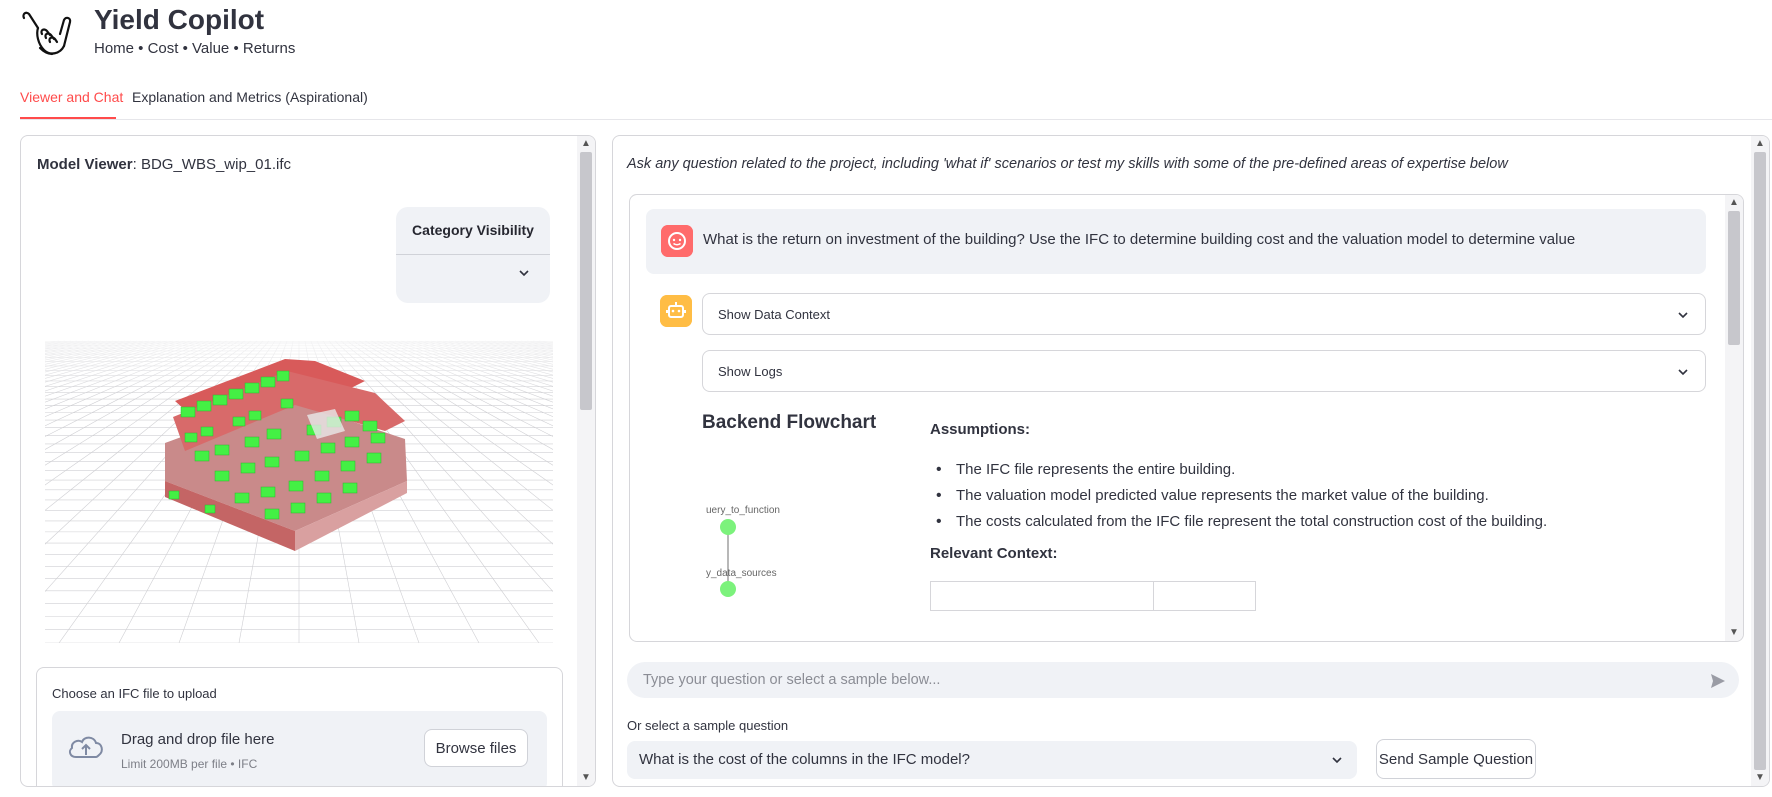  Describe the element at coordinates (677, 241) in the screenshot. I see `user-avatar-icon` at that location.